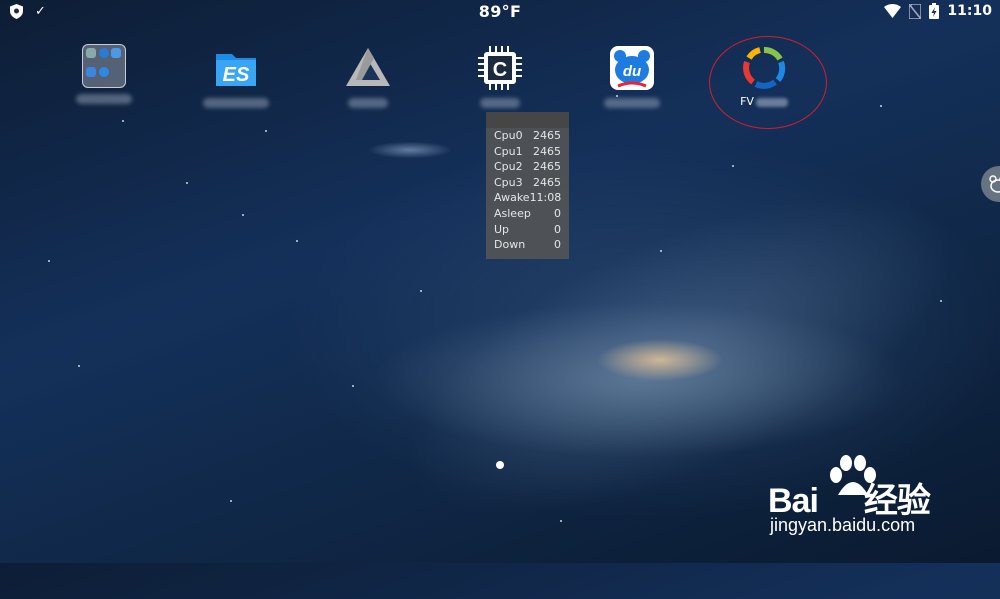  What do you see at coordinates (527, 167) in the screenshot?
I see `cpu-row: Cpu2 2465` at bounding box center [527, 167].